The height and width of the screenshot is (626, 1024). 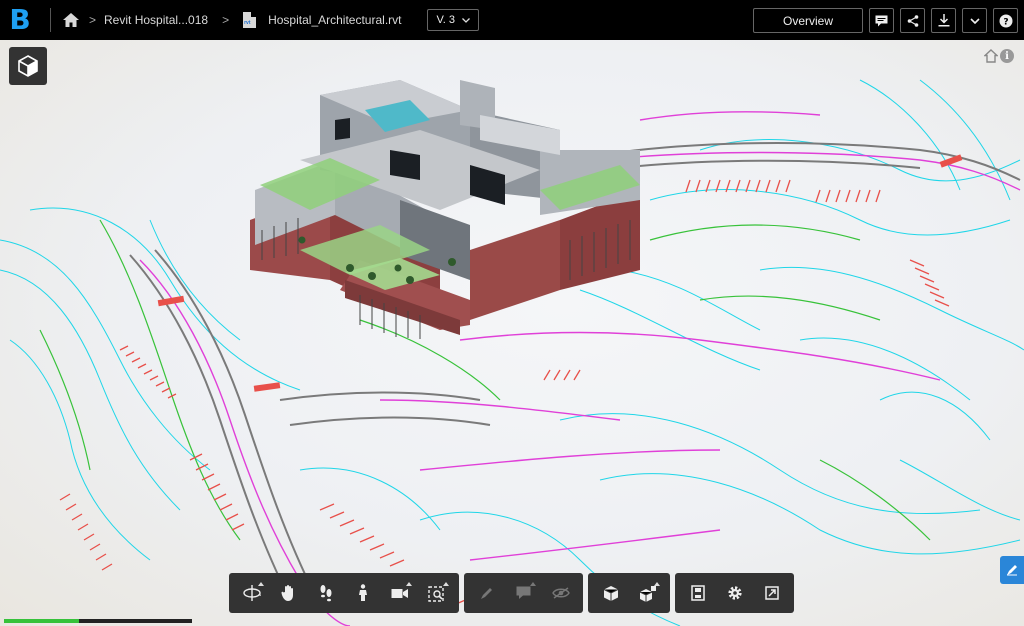 I want to click on camera-tool, so click(x=399, y=593).